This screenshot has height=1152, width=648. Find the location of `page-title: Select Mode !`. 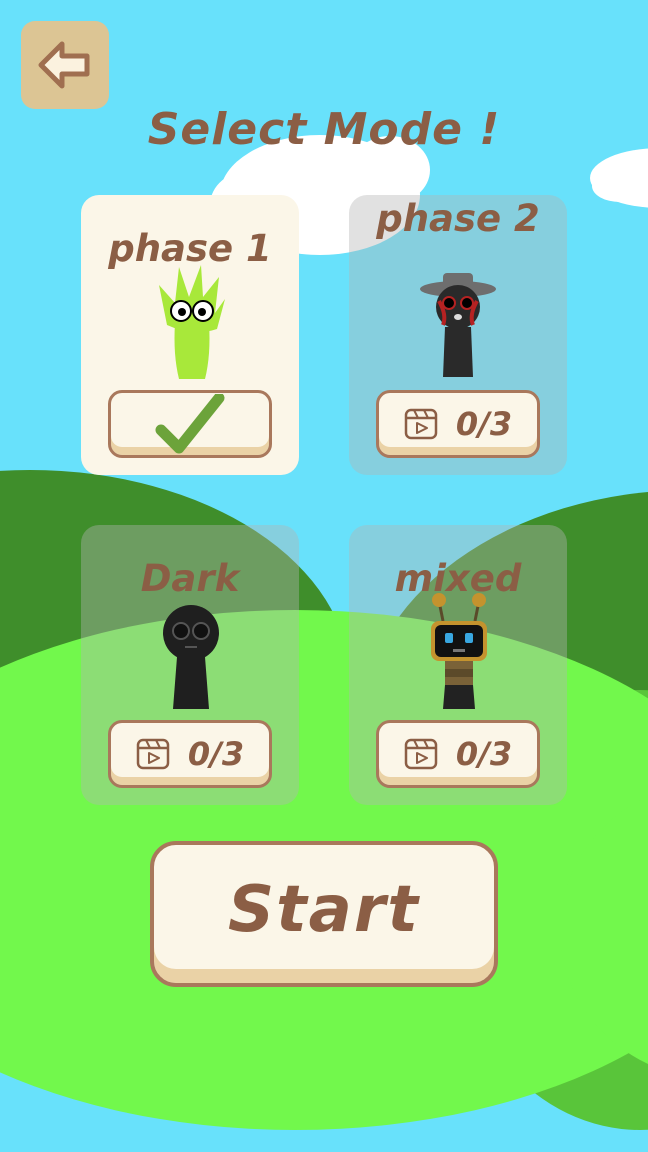

page-title: Select Mode ! is located at coordinates (324, 129).